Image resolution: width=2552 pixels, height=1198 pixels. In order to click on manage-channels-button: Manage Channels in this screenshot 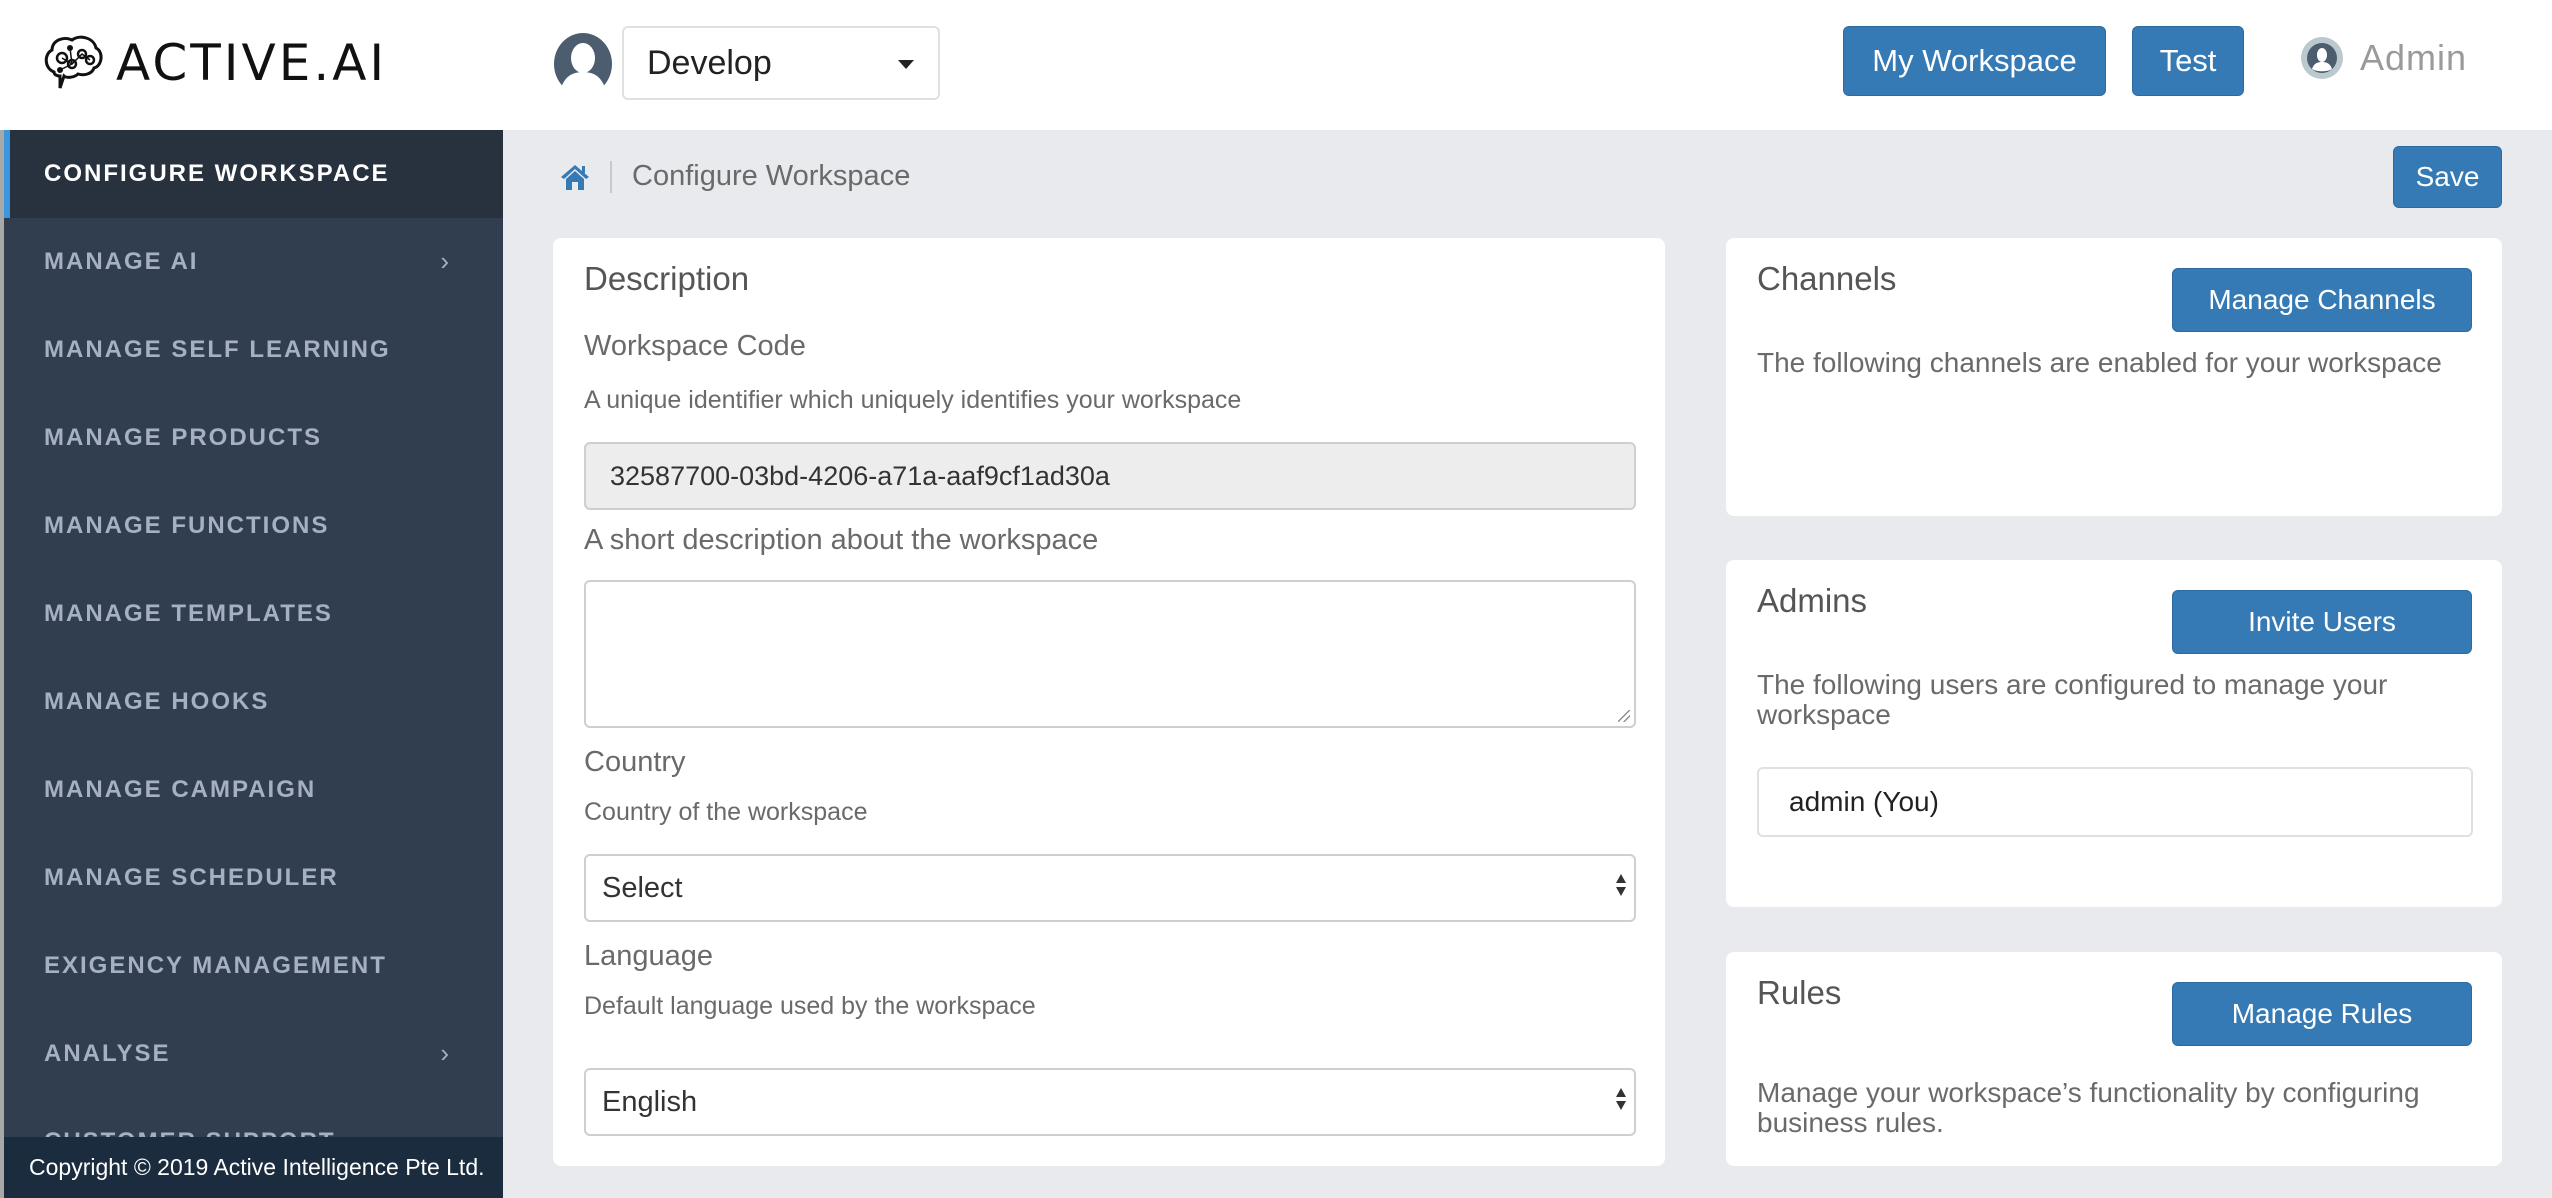, I will do `click(2322, 300)`.